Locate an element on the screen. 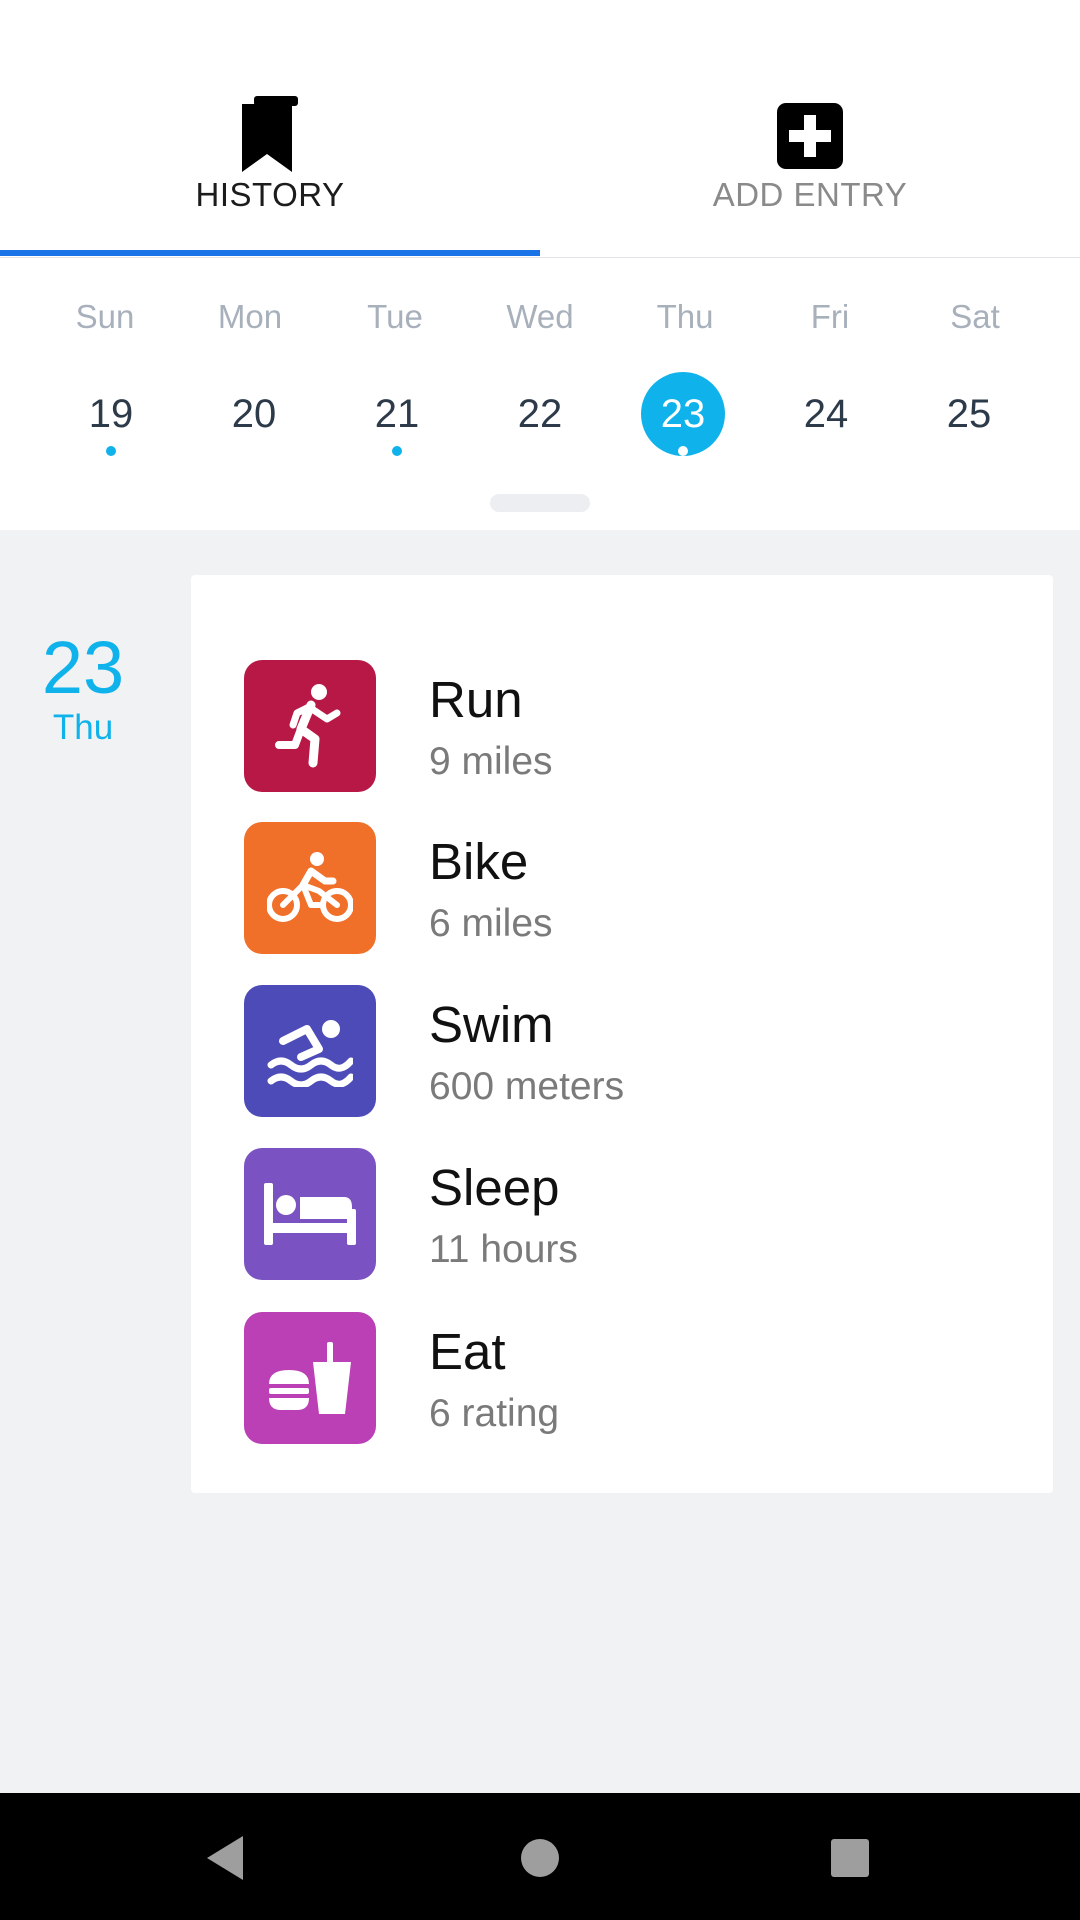 The width and height of the screenshot is (1080, 1920). date-20: 20 is located at coordinates (254, 414).